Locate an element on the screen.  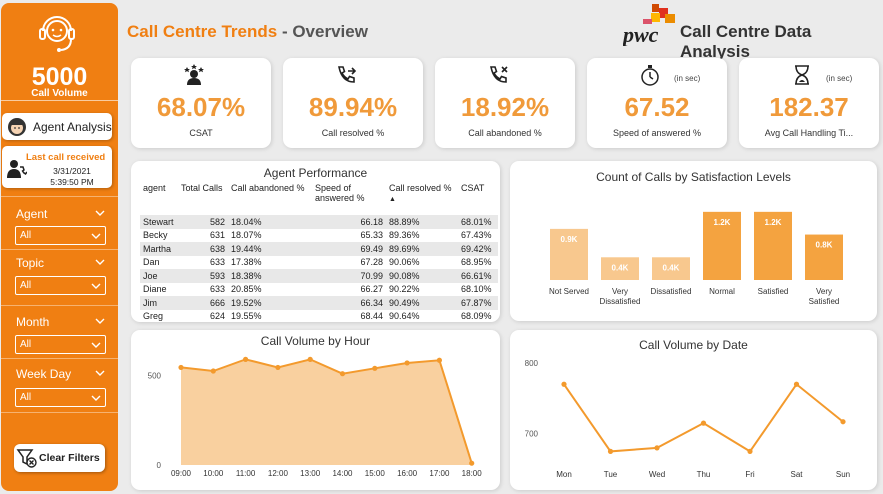
page-title: Call Centre Trends - Overview is located at coordinates (247, 32).